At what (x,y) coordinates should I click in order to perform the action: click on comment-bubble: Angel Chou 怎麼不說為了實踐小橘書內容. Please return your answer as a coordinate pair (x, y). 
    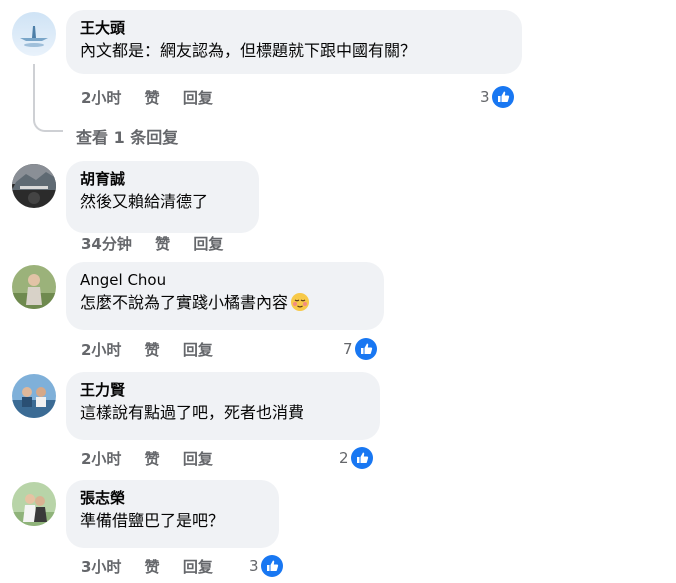
    Looking at the image, I should click on (225, 296).